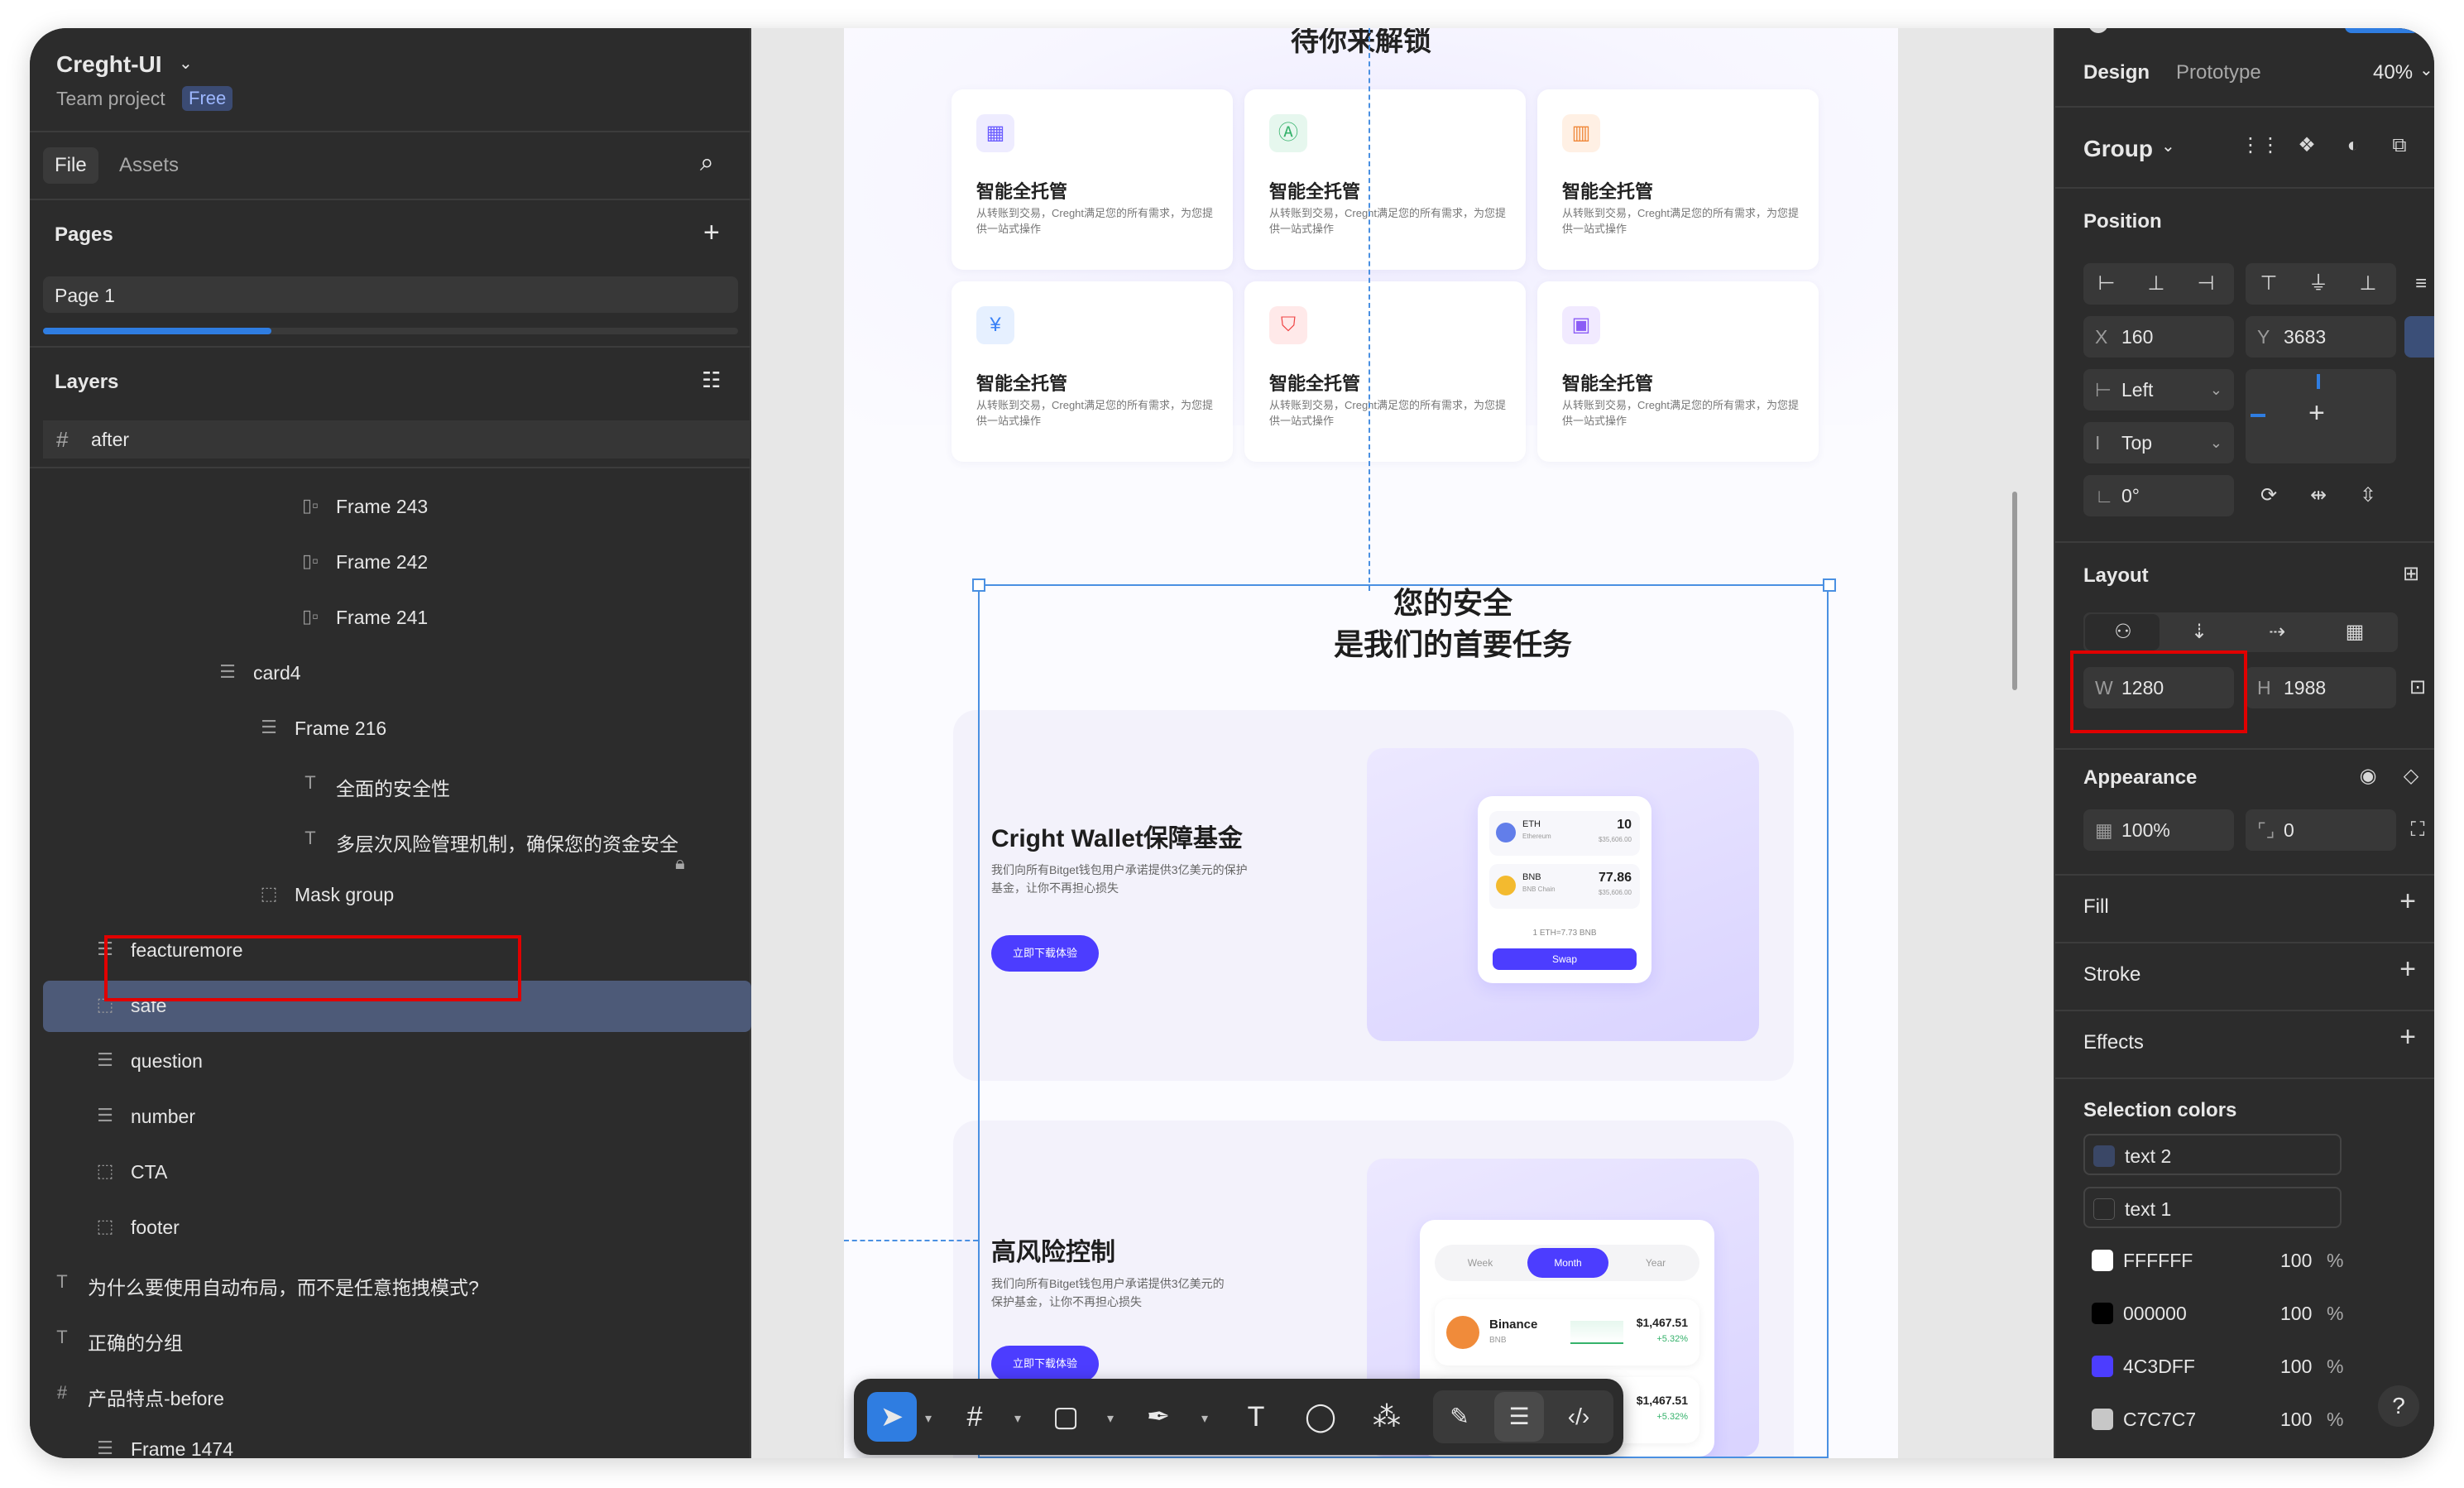 The height and width of the screenshot is (1488, 2464). What do you see at coordinates (390, 618) in the screenshot?
I see `layer-row: ▯▫ Frame 241` at bounding box center [390, 618].